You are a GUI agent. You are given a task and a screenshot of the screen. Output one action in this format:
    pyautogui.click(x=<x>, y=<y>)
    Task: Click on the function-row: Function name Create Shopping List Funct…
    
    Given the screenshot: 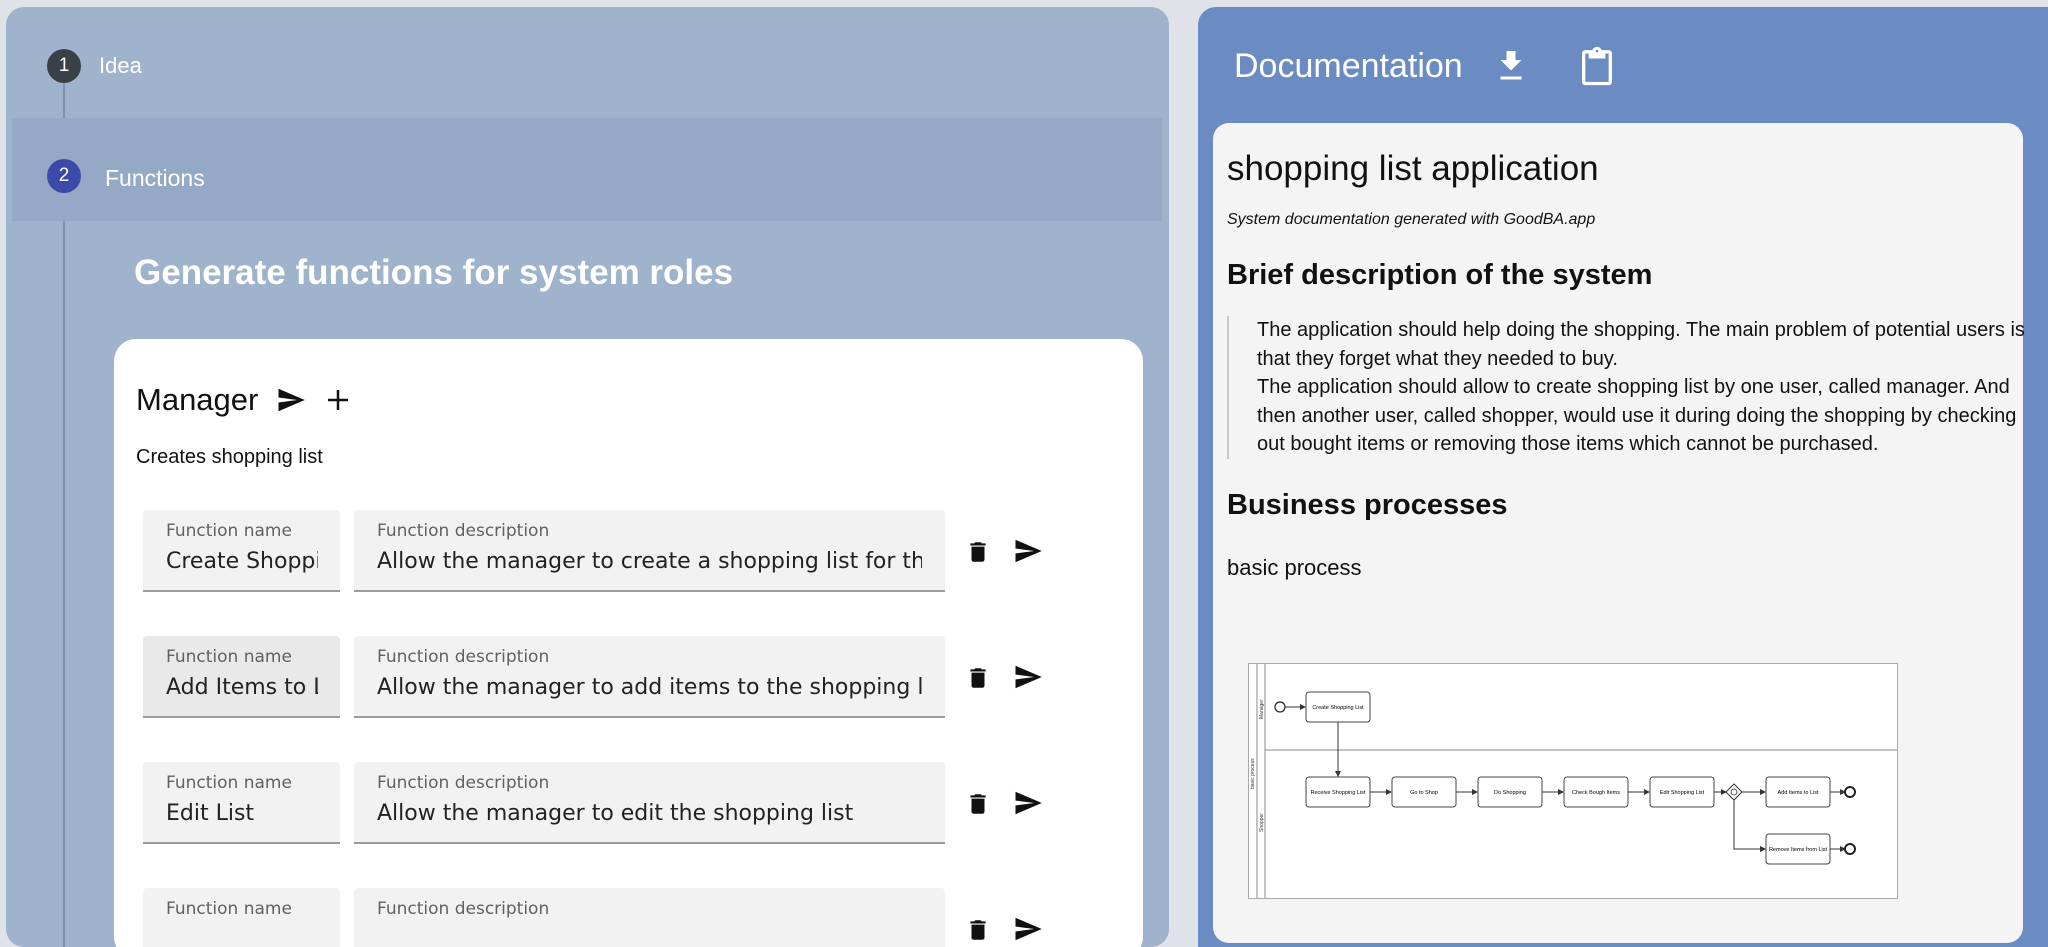 What is the action you would take?
    pyautogui.click(x=593, y=551)
    